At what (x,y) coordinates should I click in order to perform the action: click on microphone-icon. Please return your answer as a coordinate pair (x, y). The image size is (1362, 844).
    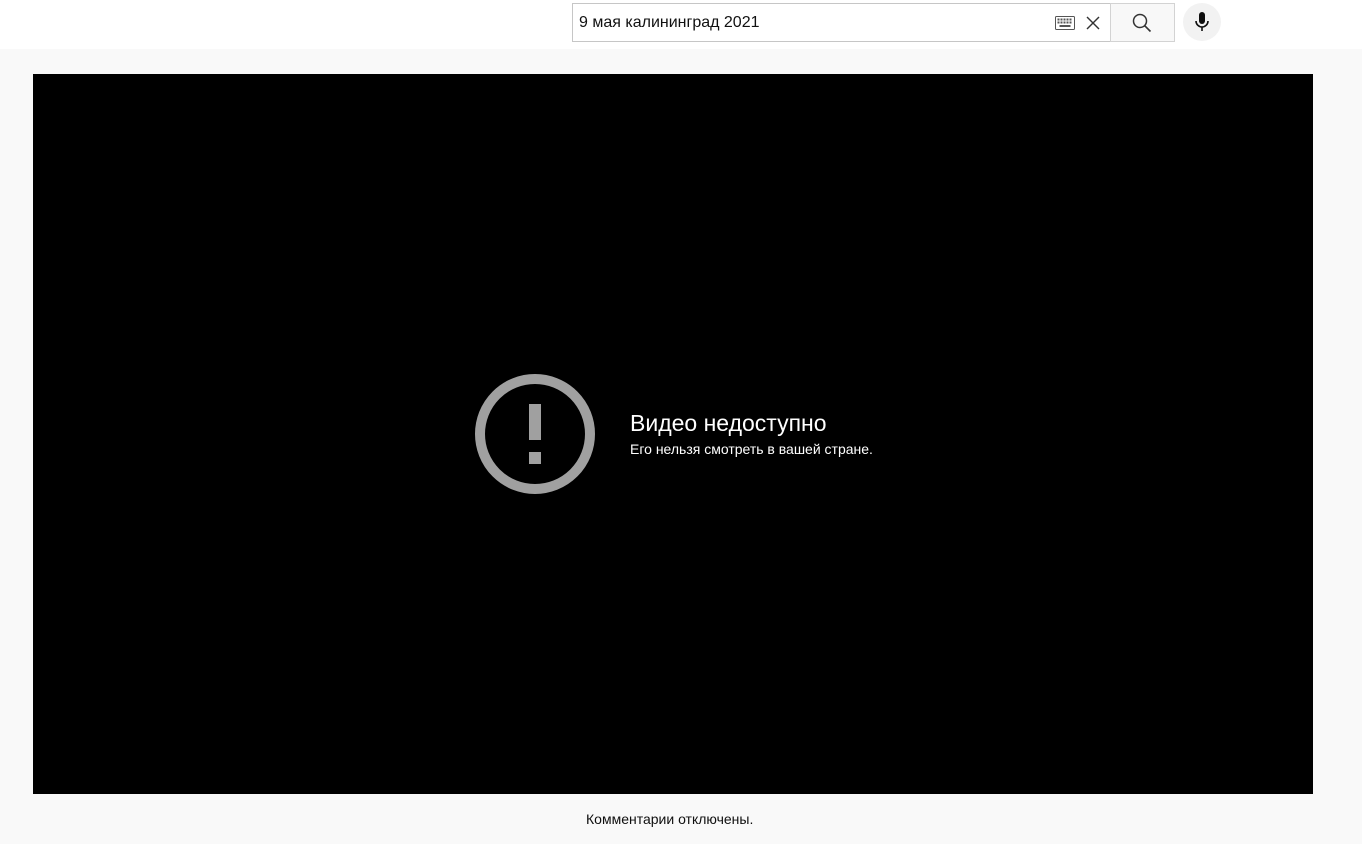
    Looking at the image, I should click on (1202, 21).